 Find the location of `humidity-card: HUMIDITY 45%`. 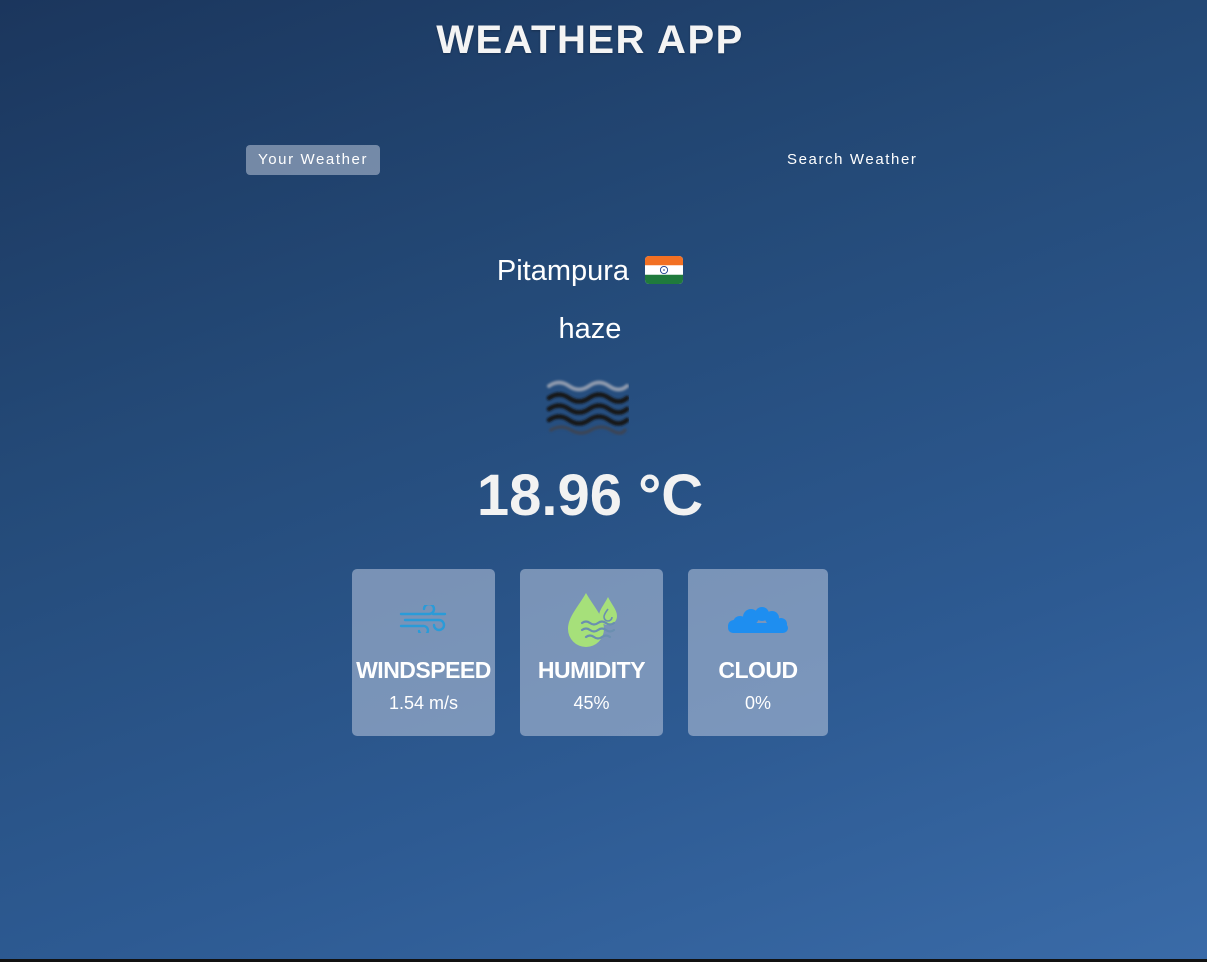

humidity-card: HUMIDITY 45% is located at coordinates (591, 652).